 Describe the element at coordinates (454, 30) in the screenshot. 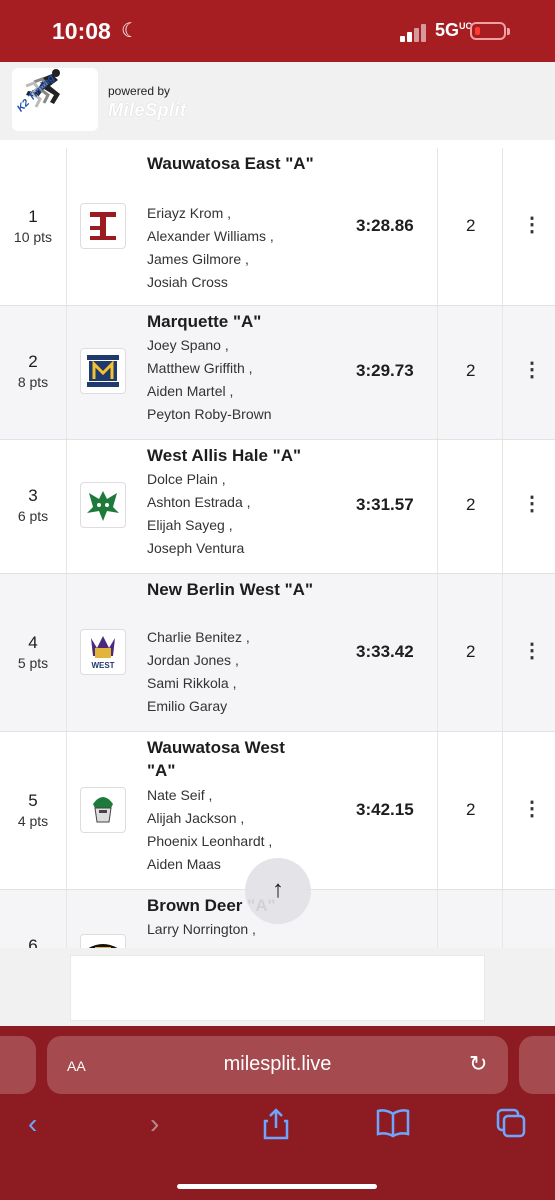

I see `network-label: 5GUC` at that location.